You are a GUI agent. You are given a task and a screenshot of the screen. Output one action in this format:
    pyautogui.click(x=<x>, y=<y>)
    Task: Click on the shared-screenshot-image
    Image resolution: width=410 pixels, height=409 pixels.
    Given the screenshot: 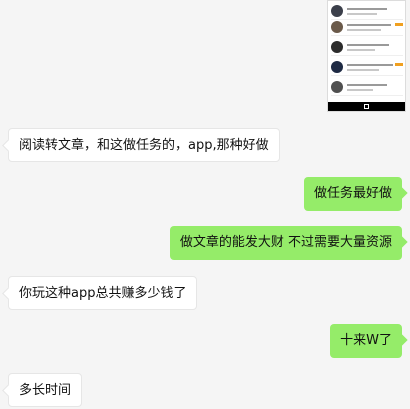 What is the action you would take?
    pyautogui.click(x=366, y=56)
    